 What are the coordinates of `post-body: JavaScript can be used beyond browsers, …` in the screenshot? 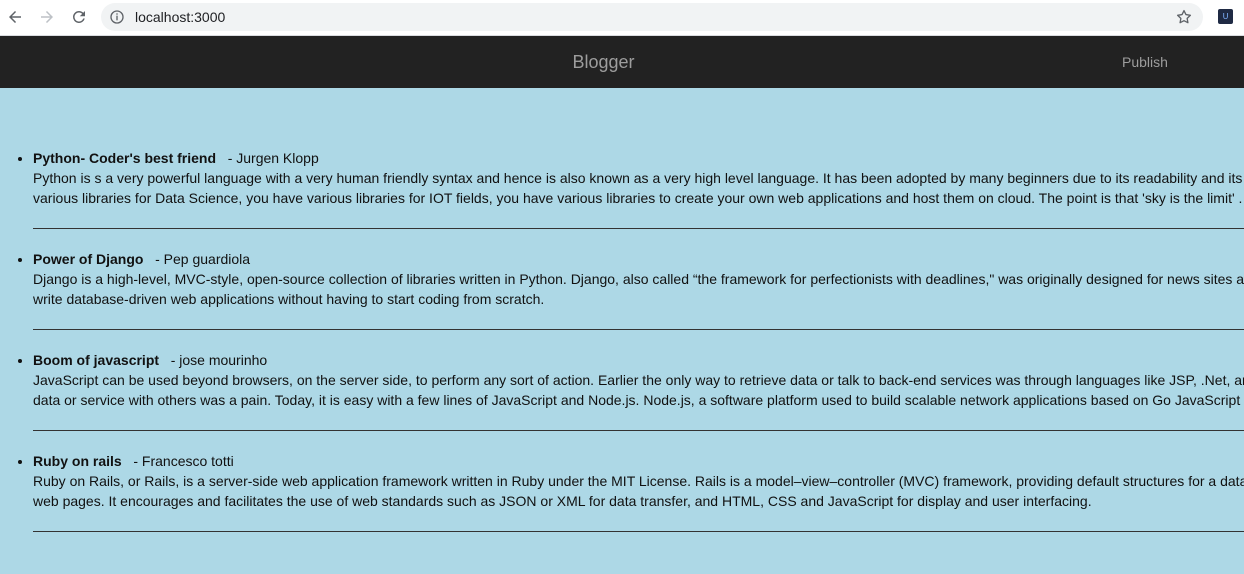 It's located at (638, 390).